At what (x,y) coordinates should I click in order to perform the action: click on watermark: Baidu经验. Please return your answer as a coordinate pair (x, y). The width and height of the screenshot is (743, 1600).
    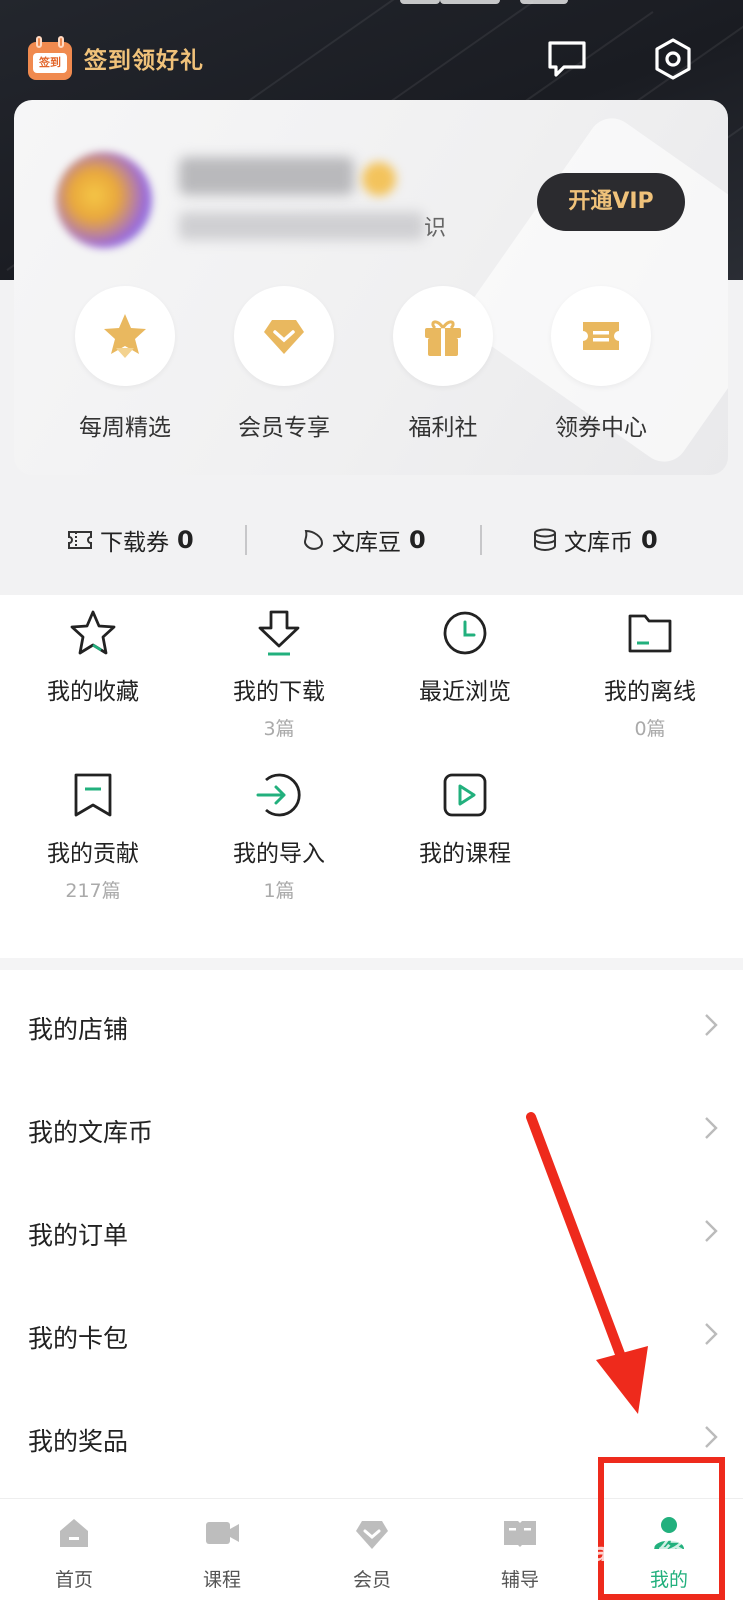
    Looking at the image, I should click on (640, 1553).